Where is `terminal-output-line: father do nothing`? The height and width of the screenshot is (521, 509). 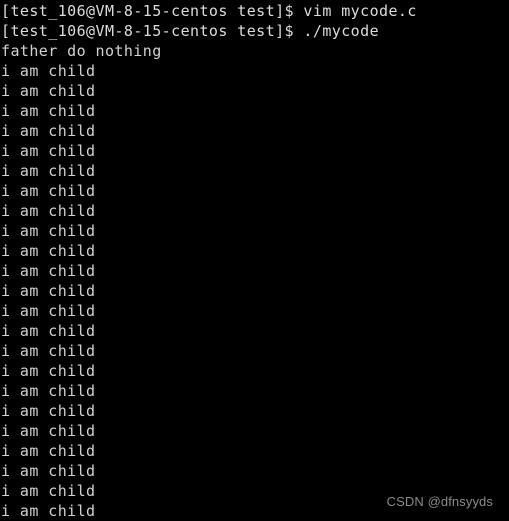 terminal-output-line: father do nothing is located at coordinates (81, 51).